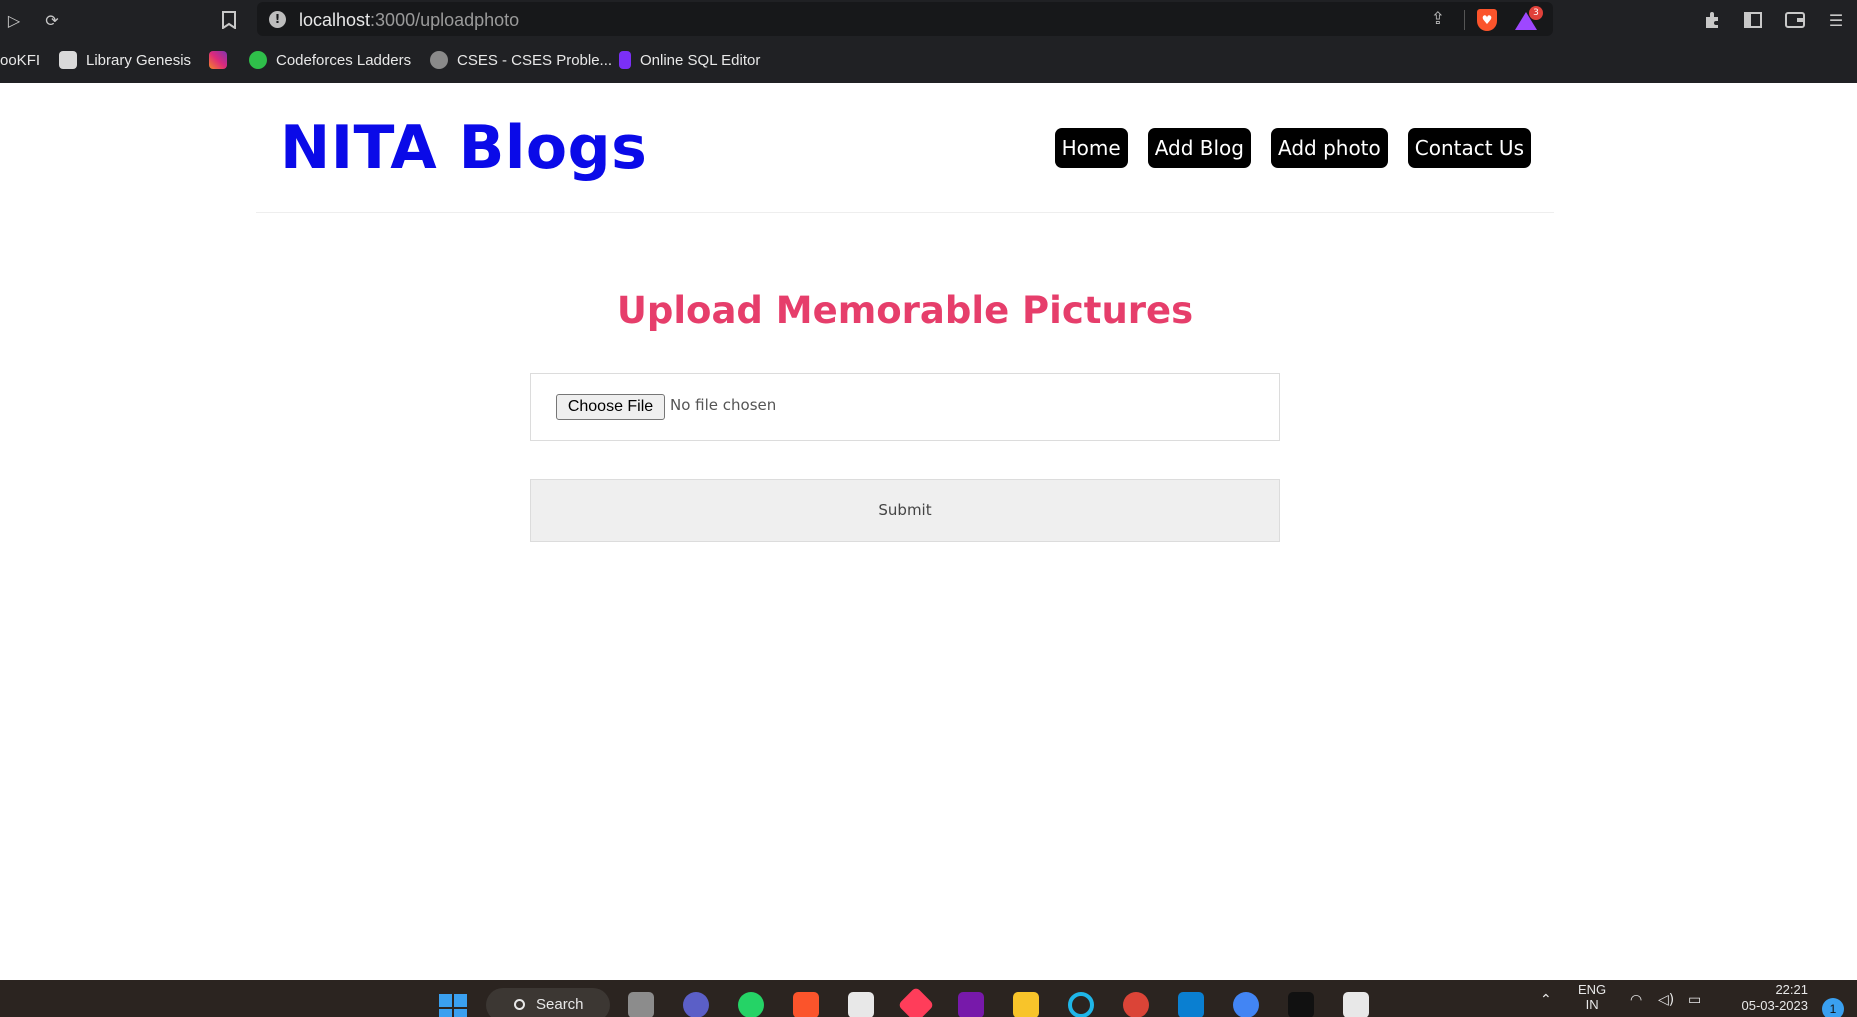 The height and width of the screenshot is (1017, 1857). What do you see at coordinates (751, 1004) in the screenshot?
I see `whatsapp-icon` at bounding box center [751, 1004].